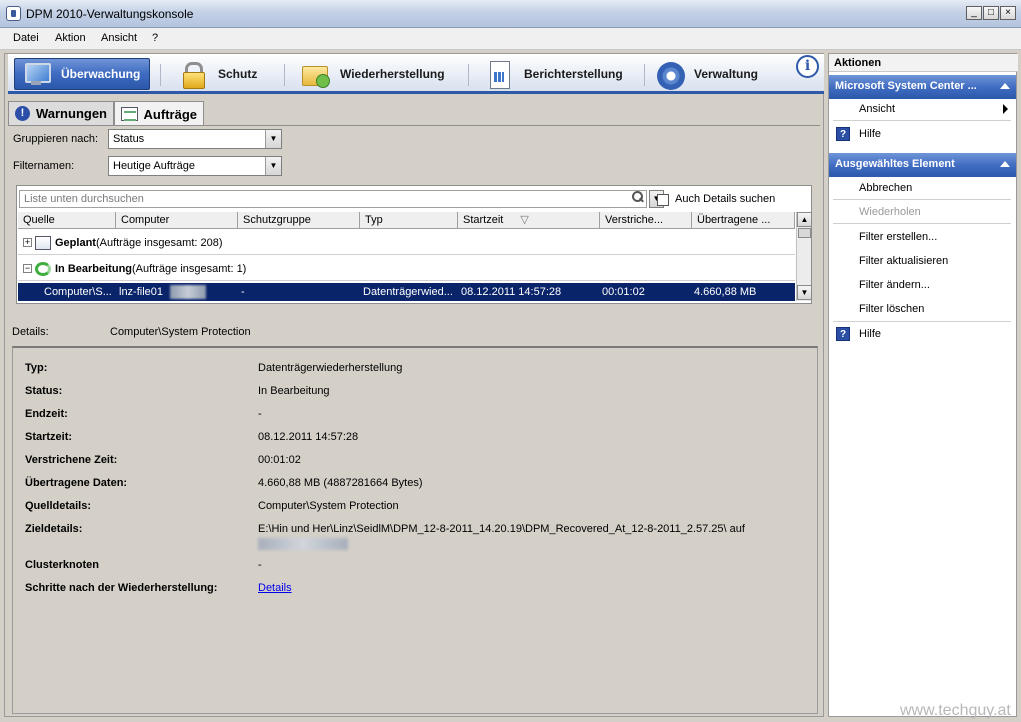  What do you see at coordinates (121, 588) in the screenshot?
I see `detail-label-schritte: Schritte nach der Wiederherstellung:` at bounding box center [121, 588].